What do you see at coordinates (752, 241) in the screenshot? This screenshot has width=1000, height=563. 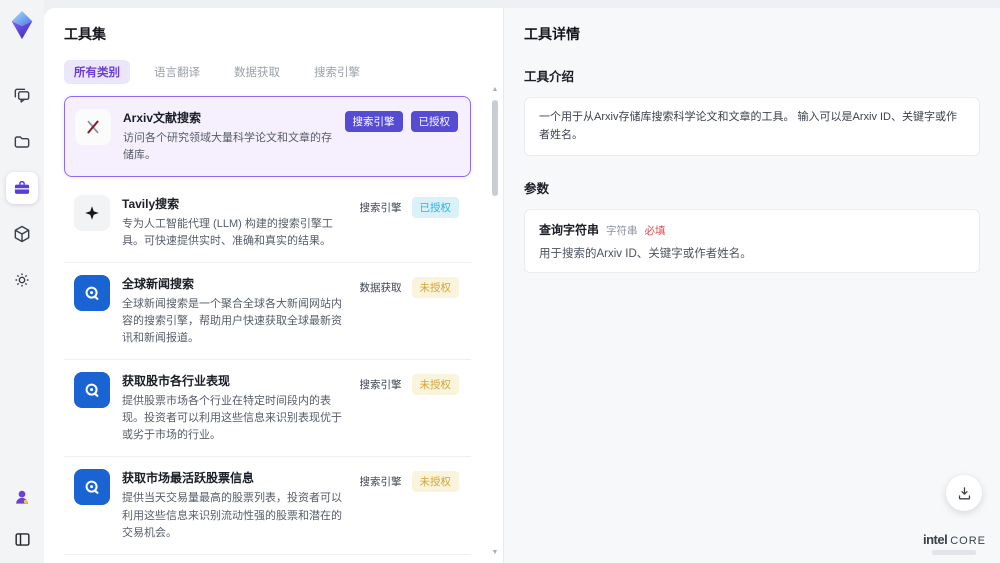 I see `param-box: 查询字符串 字符串 必填 用于搜索的Arxiv ID、关键字或作者姓名。` at bounding box center [752, 241].